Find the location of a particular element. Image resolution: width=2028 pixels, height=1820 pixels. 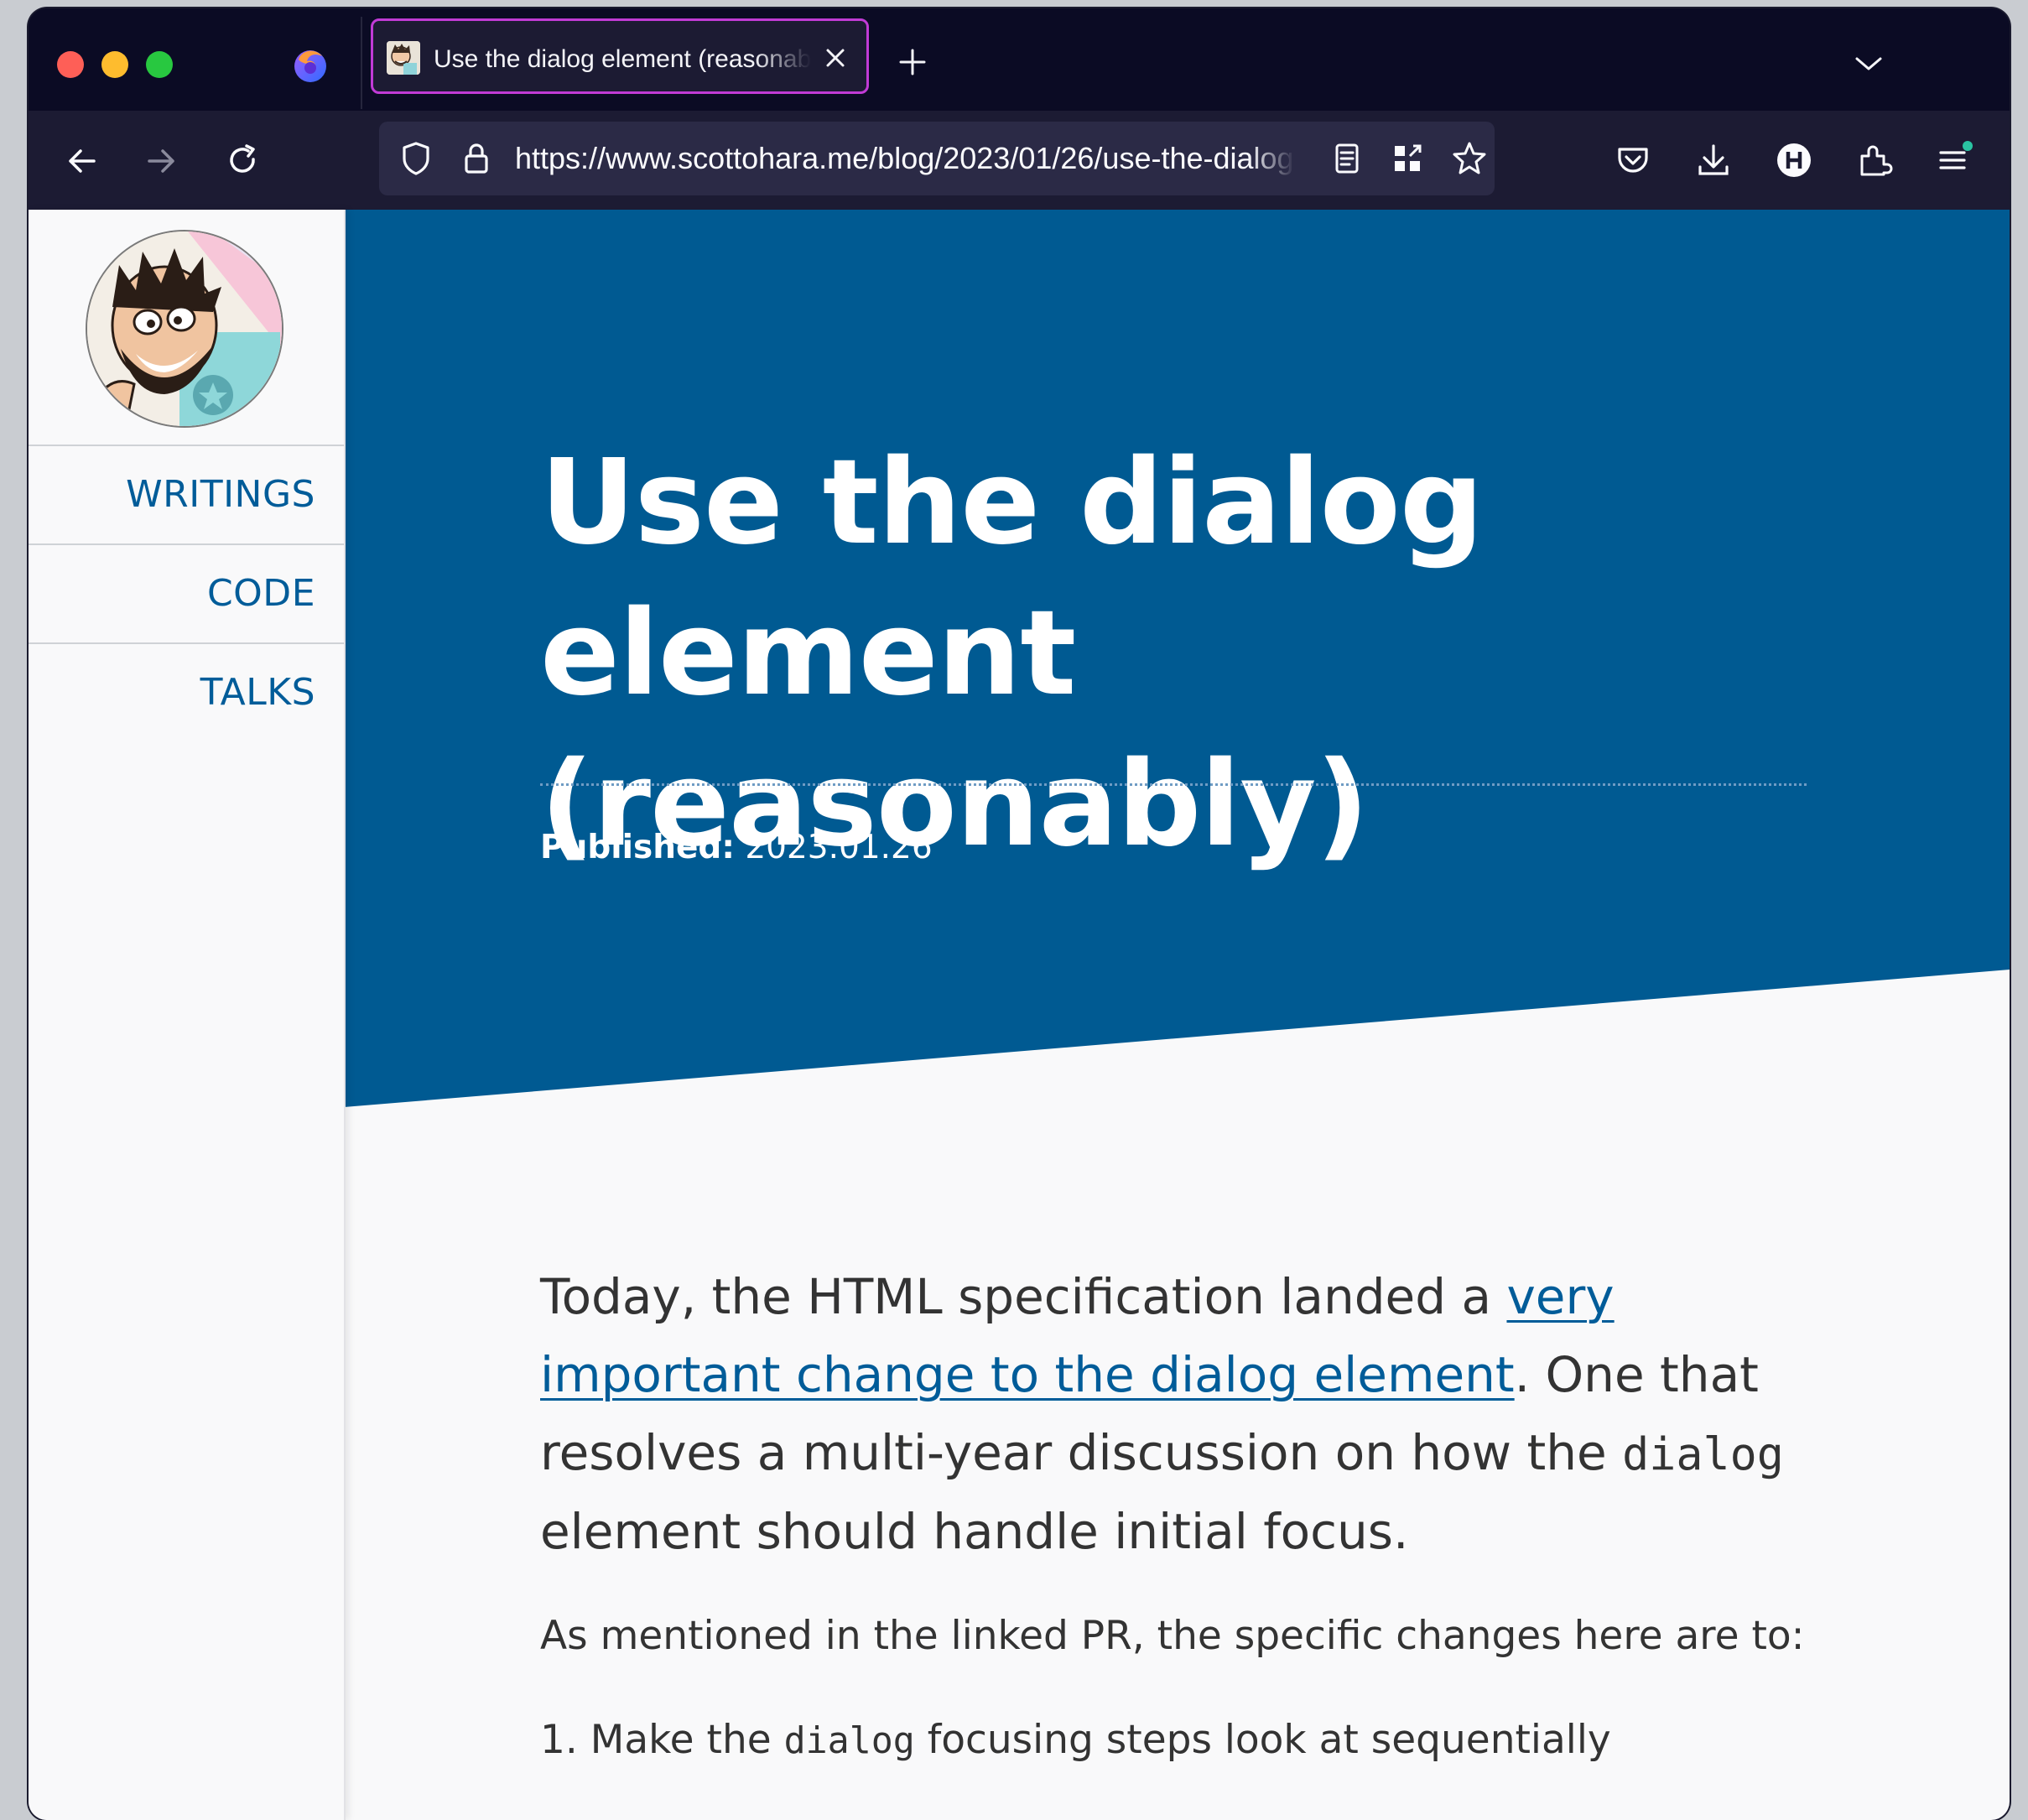

site-sidebar: WRITINGS CODE TALKS is located at coordinates (187, 1015).